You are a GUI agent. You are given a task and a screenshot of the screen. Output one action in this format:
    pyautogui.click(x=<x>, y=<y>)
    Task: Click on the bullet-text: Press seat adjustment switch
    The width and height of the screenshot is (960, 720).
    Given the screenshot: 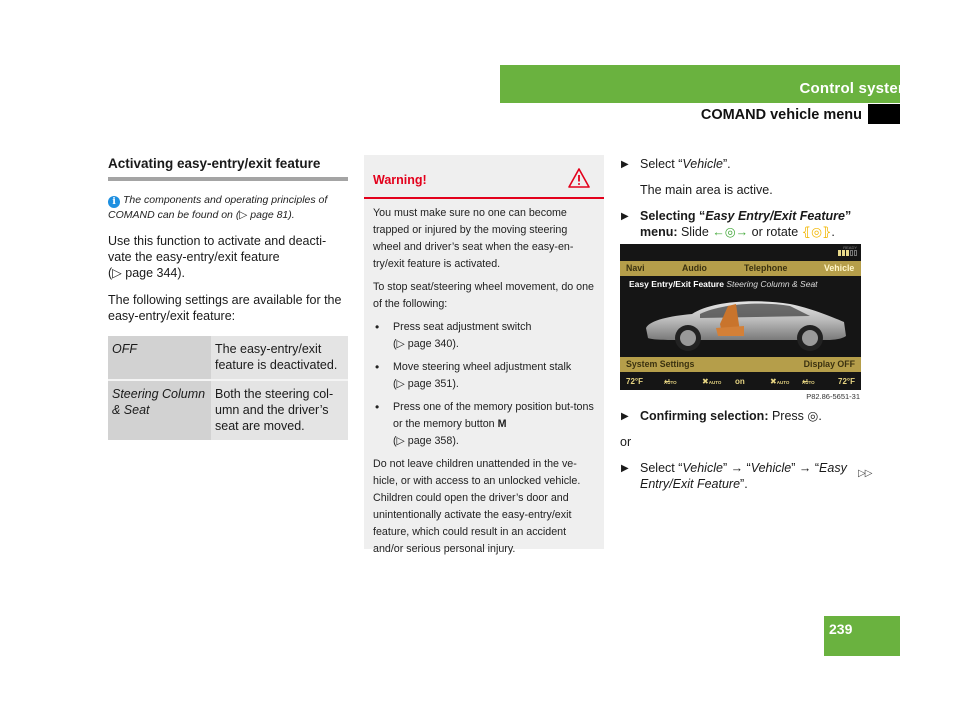 What is the action you would take?
    pyautogui.click(x=462, y=327)
    